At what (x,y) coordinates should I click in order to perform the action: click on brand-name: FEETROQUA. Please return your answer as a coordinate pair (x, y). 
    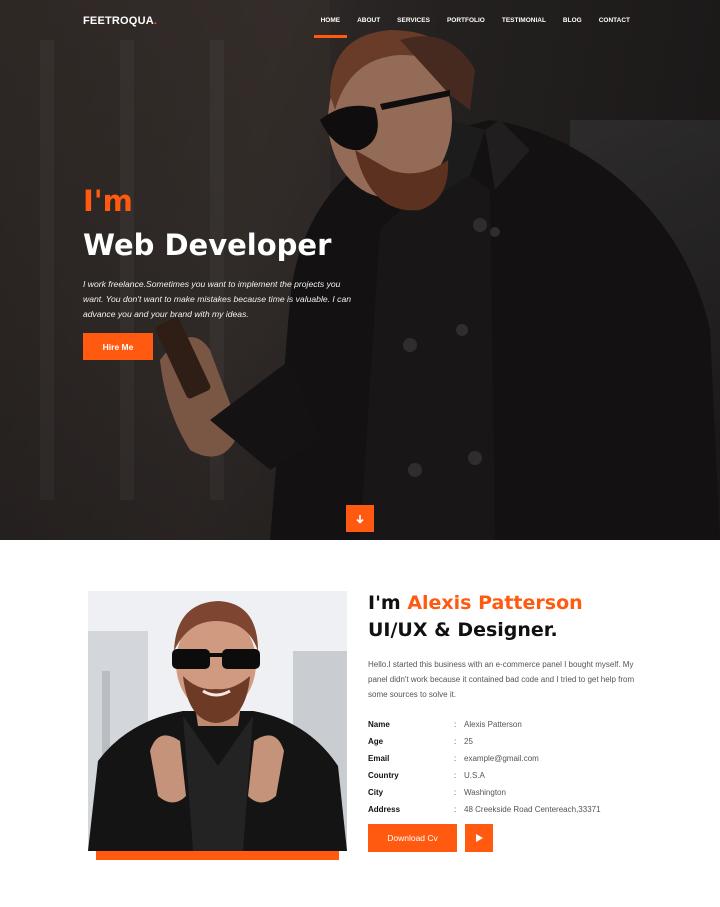
    Looking at the image, I should click on (118, 21).